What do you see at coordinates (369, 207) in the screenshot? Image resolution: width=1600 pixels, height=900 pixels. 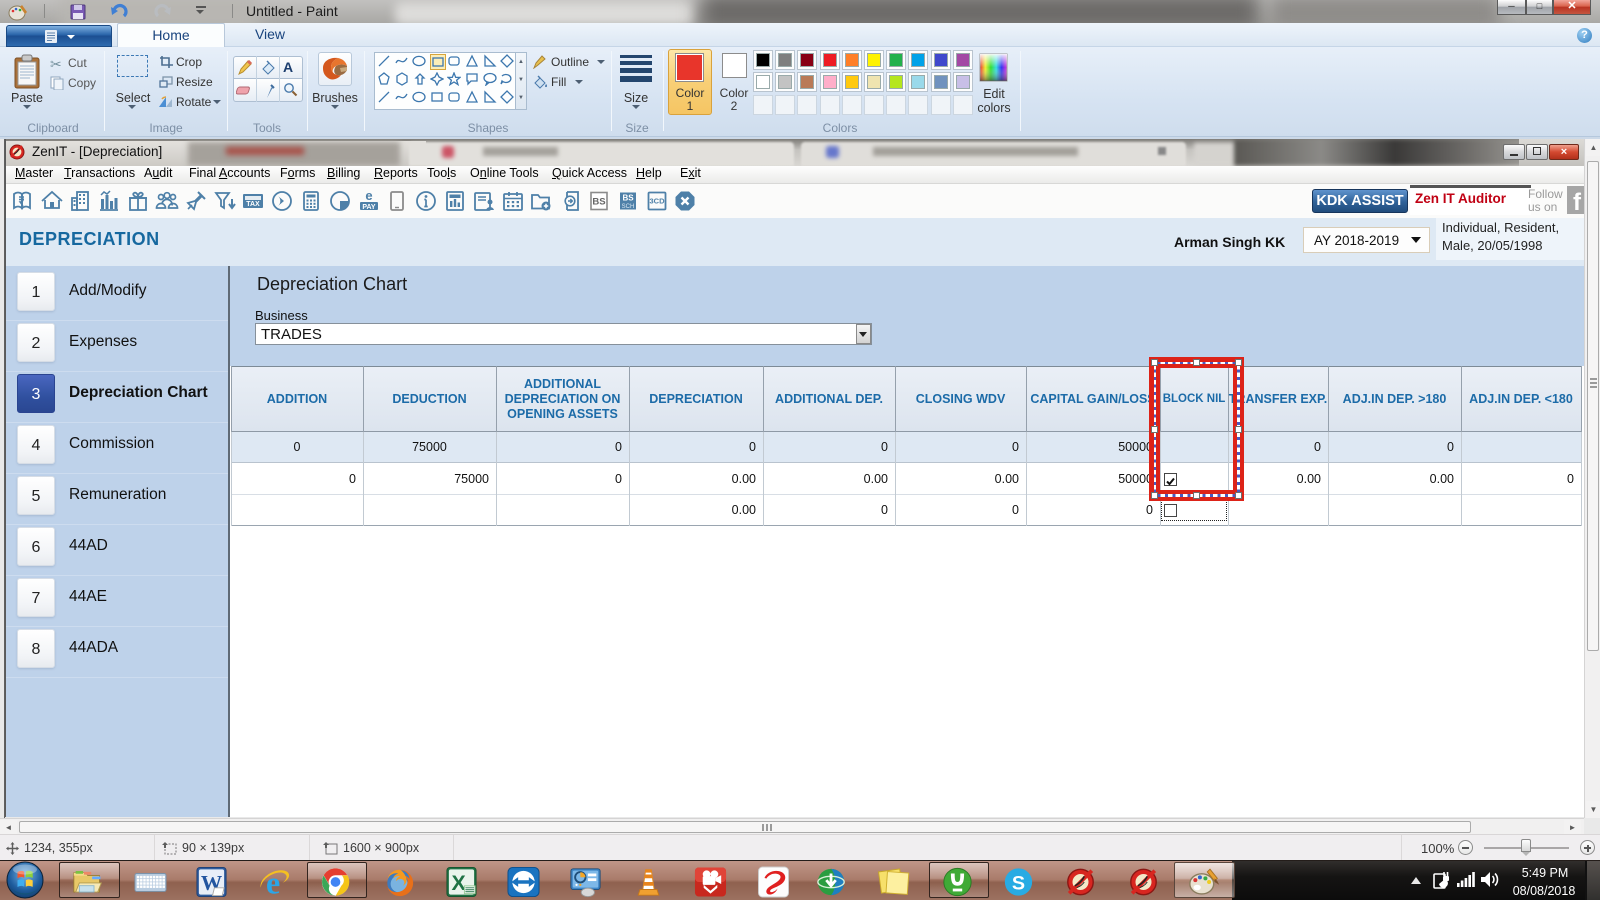 I see `svg-text: PAY` at bounding box center [369, 207].